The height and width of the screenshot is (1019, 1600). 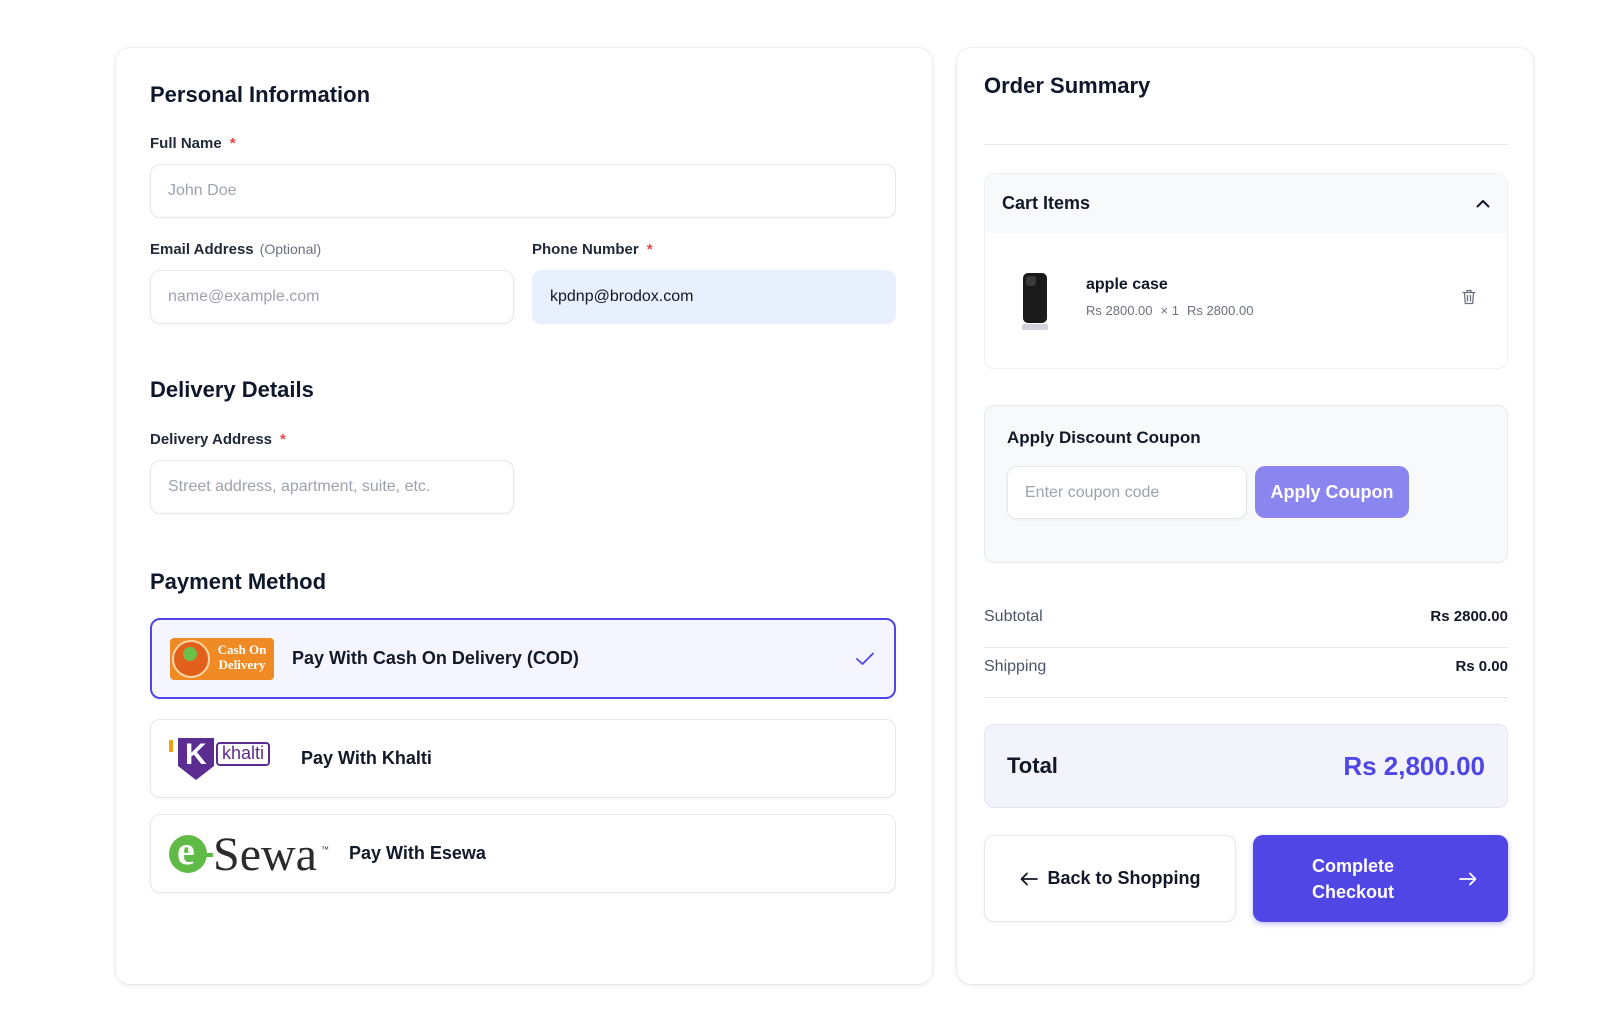 I want to click on coupon-title: Apply Discount Coupon, so click(x=1104, y=437).